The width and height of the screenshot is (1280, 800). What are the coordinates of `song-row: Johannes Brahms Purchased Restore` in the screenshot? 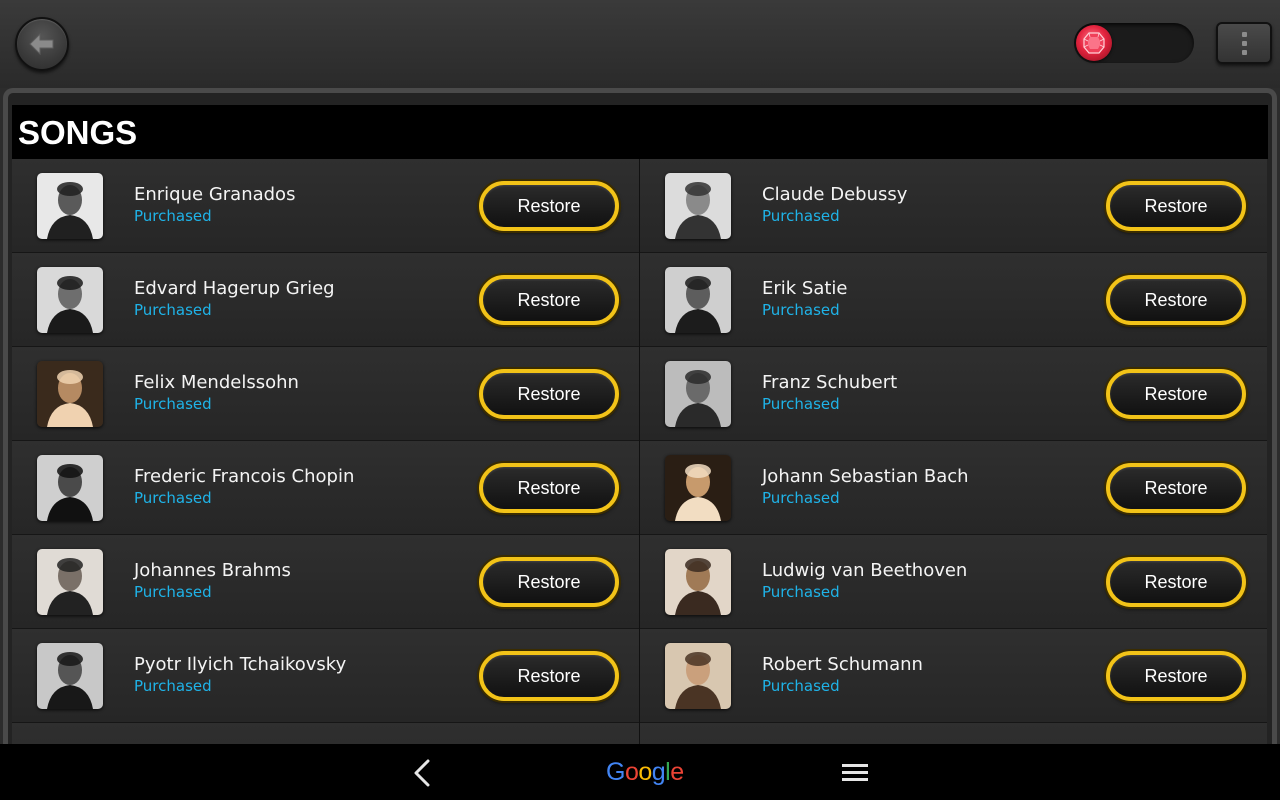 It's located at (325, 582).